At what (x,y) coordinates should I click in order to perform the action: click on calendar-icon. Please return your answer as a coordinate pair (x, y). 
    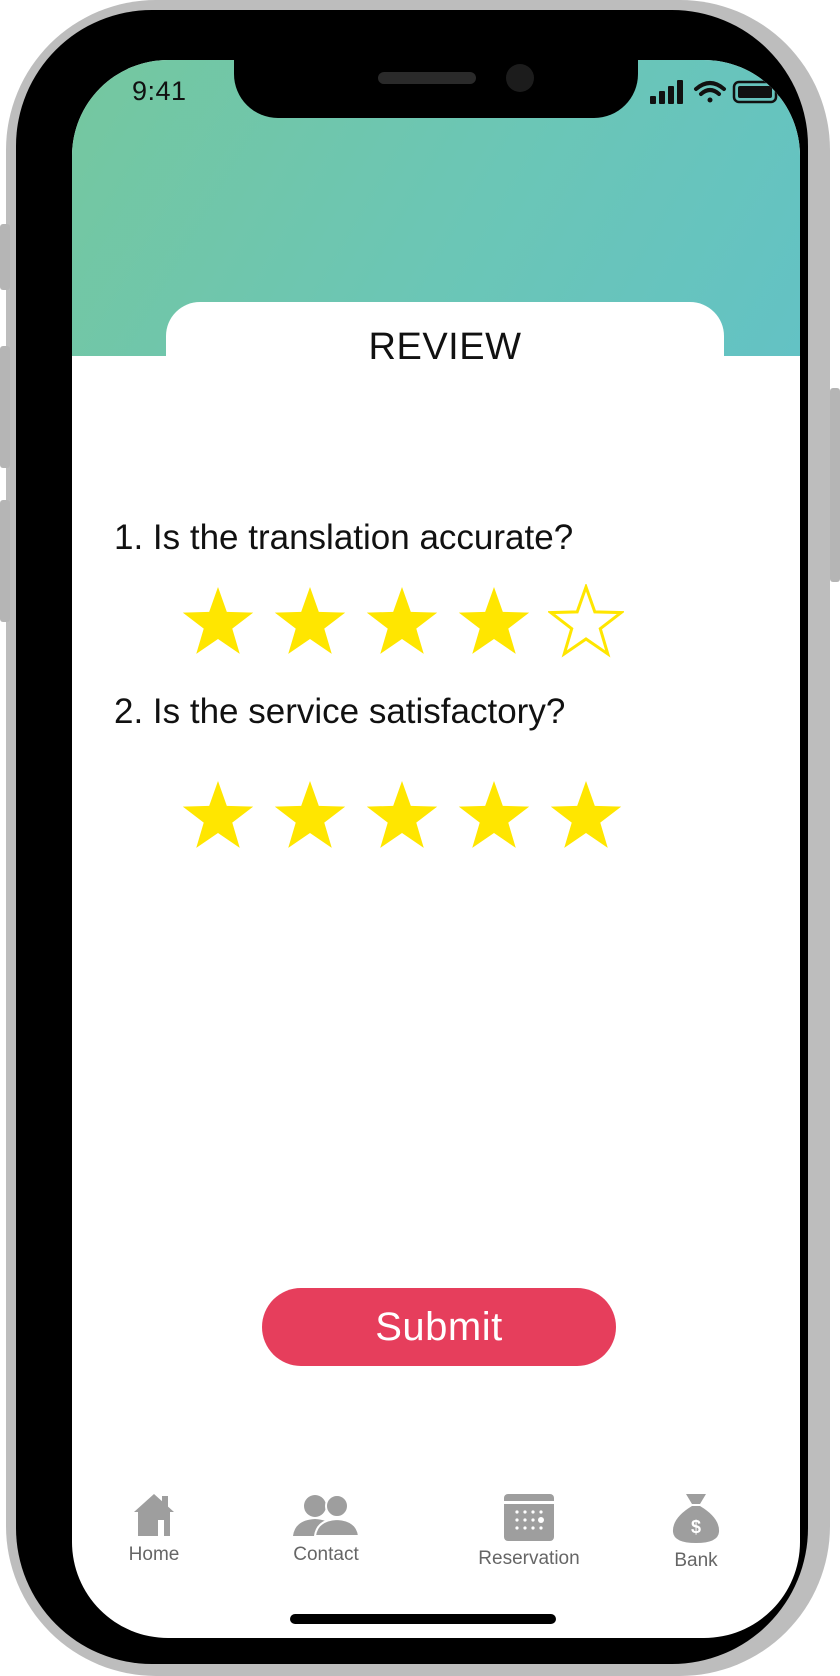
    Looking at the image, I should click on (529, 1517).